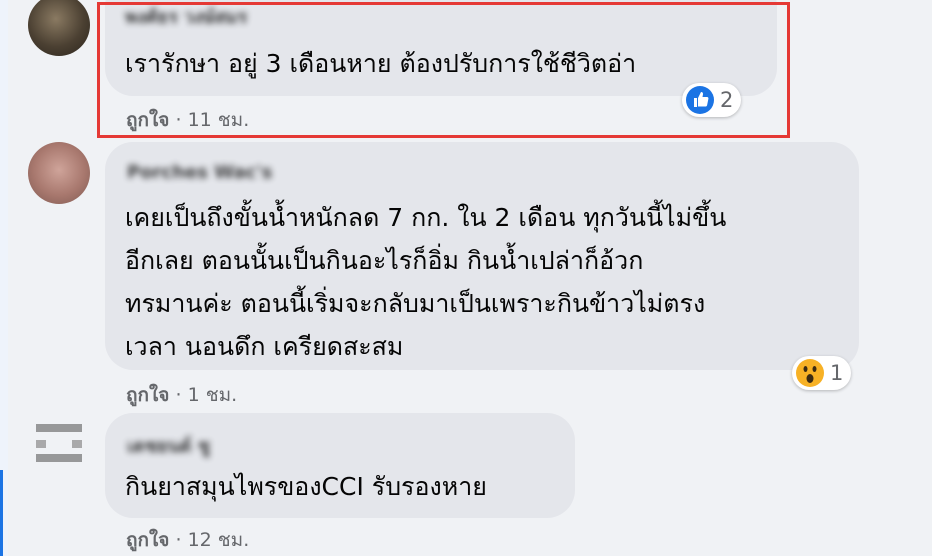 This screenshot has width=932, height=556. What do you see at coordinates (810, 373) in the screenshot?
I see `wow-icon` at bounding box center [810, 373].